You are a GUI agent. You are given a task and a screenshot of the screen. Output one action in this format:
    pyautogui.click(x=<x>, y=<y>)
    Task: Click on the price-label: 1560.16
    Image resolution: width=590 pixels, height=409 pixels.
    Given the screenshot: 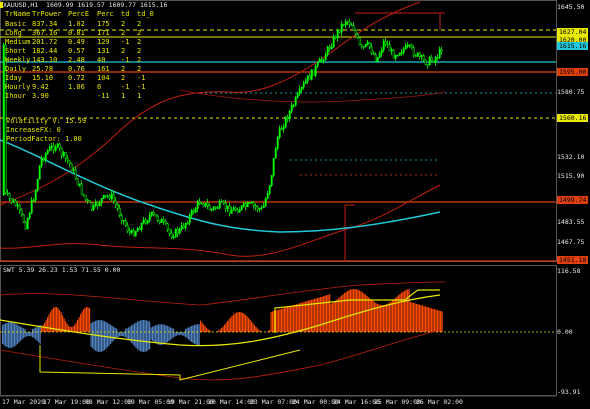 What is the action you would take?
    pyautogui.click(x=573, y=118)
    